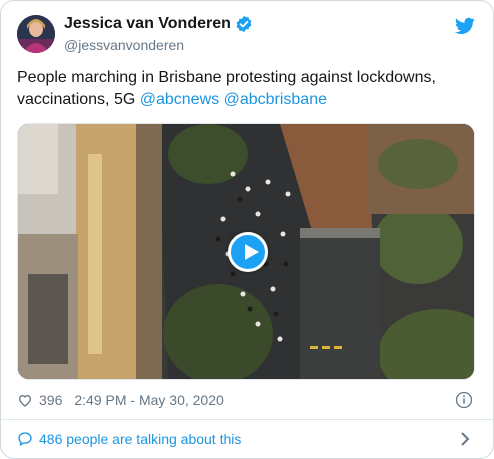 The image size is (494, 459). Describe the element at coordinates (50, 400) in the screenshot. I see `like-count: 396` at that location.